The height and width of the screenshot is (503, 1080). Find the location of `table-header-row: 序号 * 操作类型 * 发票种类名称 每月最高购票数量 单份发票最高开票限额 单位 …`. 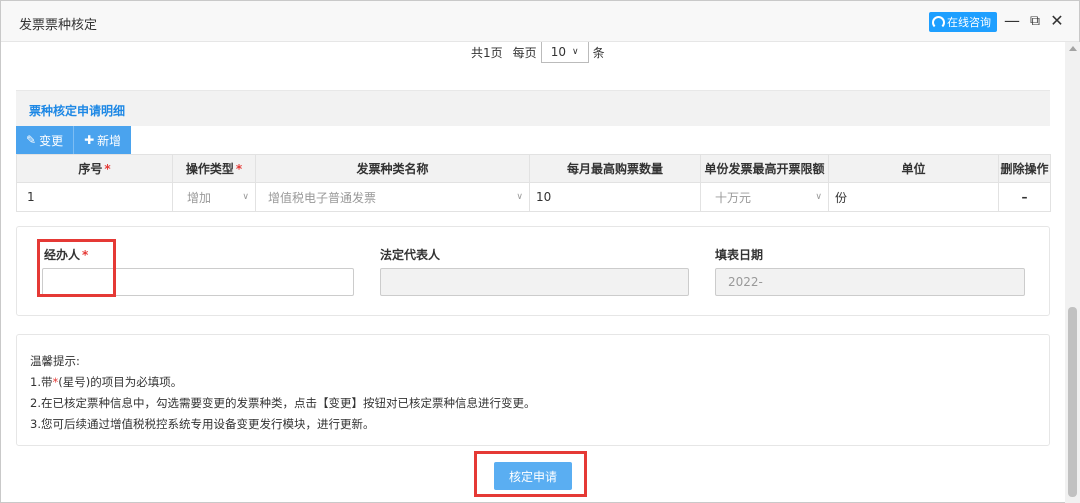

table-header-row: 序号 * 操作类型 * 发票种类名称 每月最高购票数量 单份发票最高开票限额 单位 … is located at coordinates (533, 168).